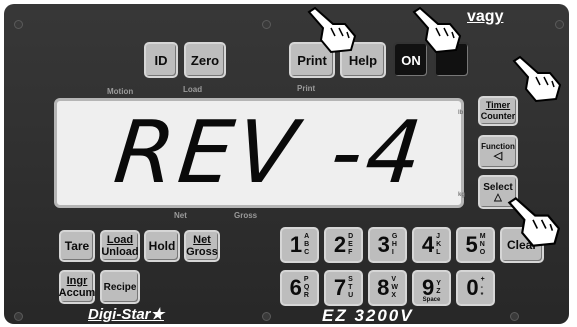 The height and width of the screenshot is (327, 577). Describe the element at coordinates (120, 246) in the screenshot. I see `load-unload-button: Load Unload` at that location.